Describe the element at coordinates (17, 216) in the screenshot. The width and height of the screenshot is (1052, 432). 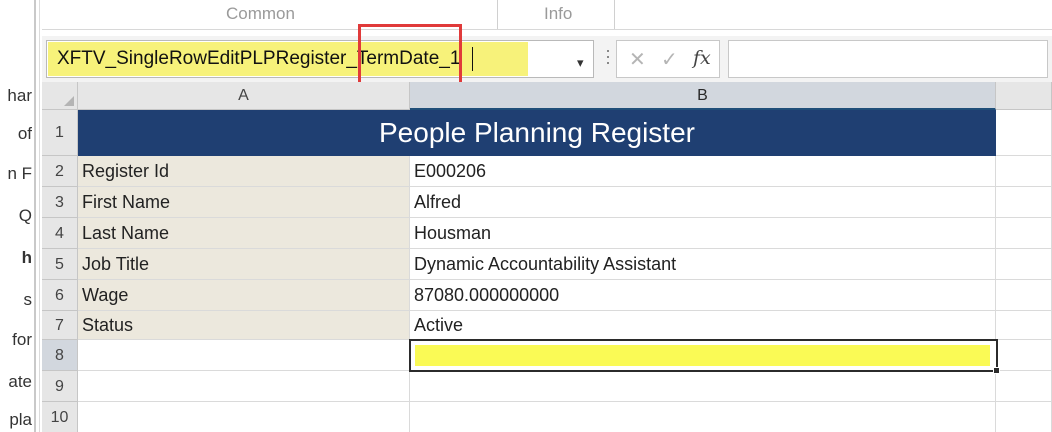
I see `left-task-pane-clipped: har of n F Q h s for ate pla` at that location.